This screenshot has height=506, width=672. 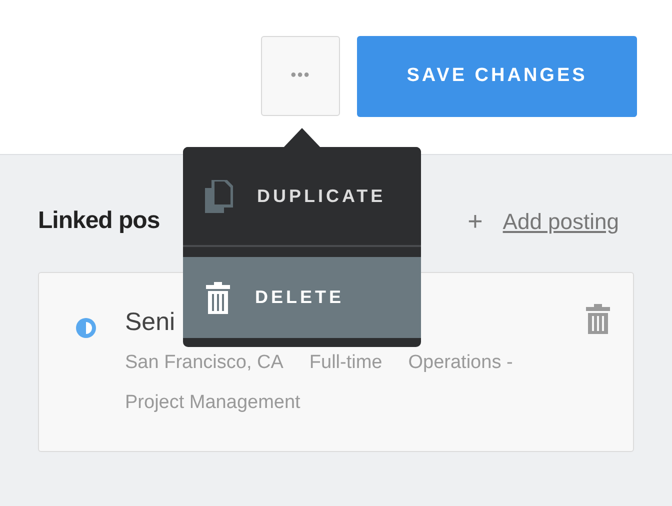 I want to click on menu-item: DELETE, so click(x=302, y=297).